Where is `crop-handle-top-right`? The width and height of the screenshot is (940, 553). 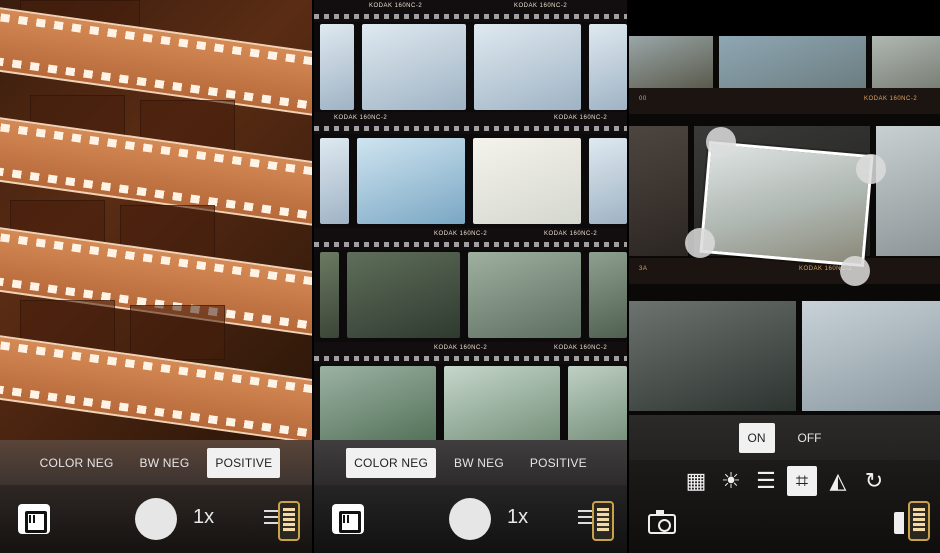 crop-handle-top-right is located at coordinates (871, 169).